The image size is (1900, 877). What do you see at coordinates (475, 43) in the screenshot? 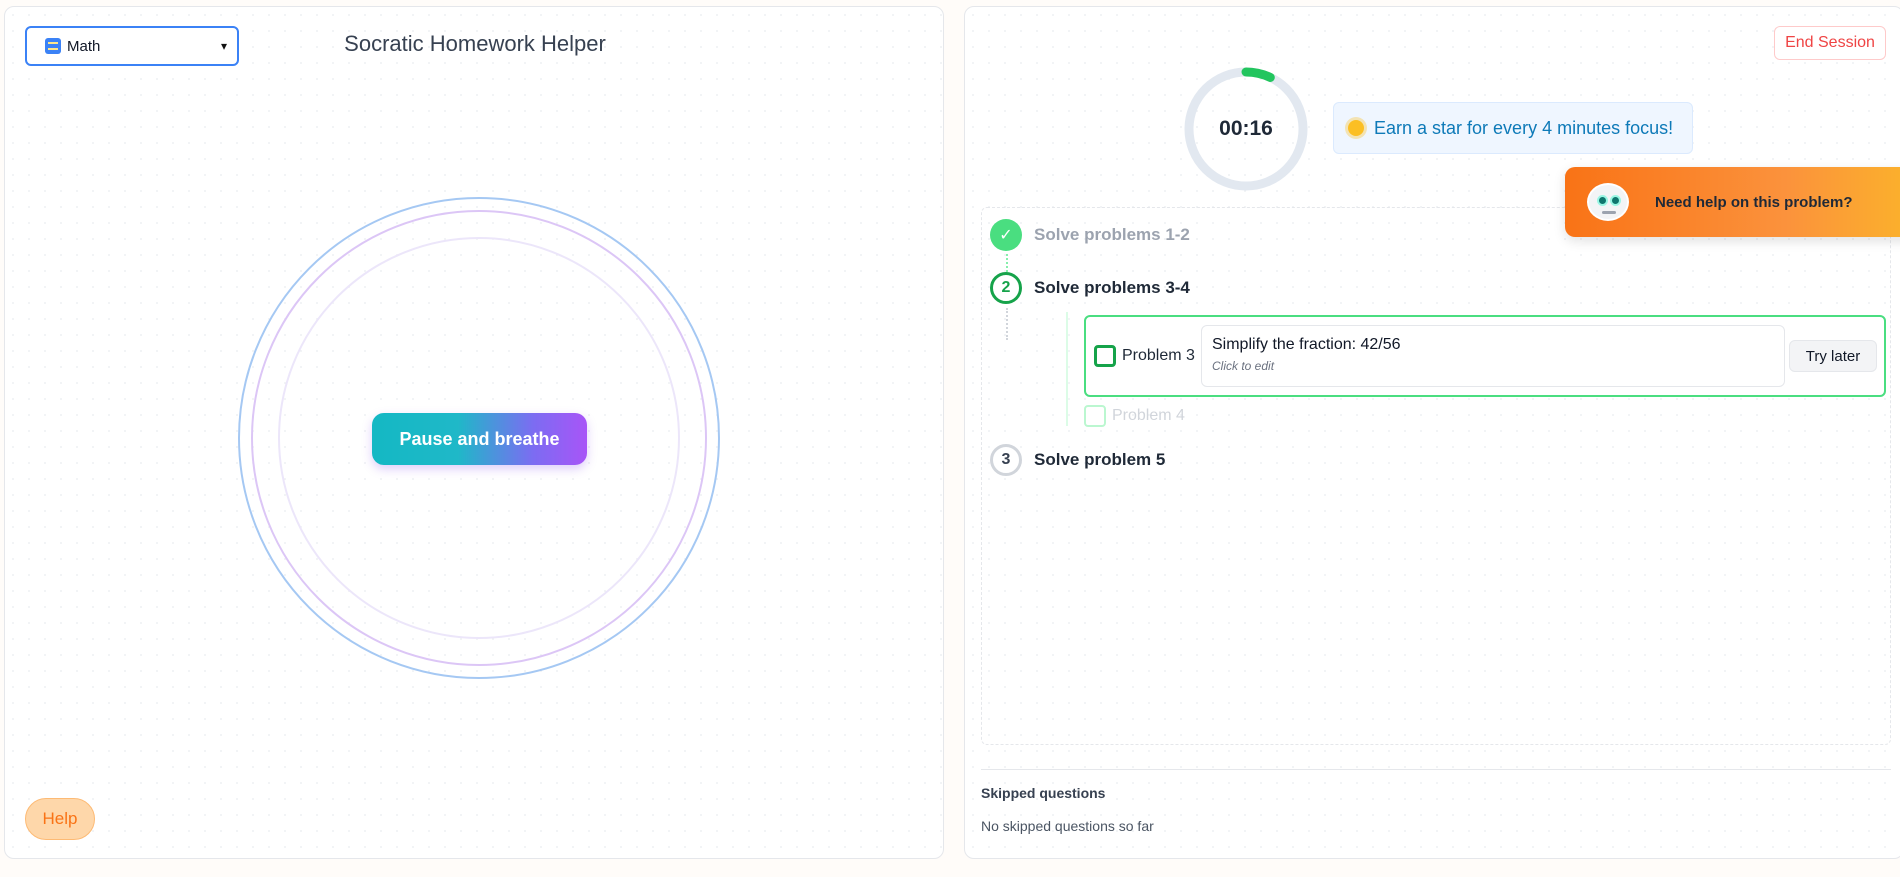
I see `app-title: Socratic Homework Helper` at bounding box center [475, 43].